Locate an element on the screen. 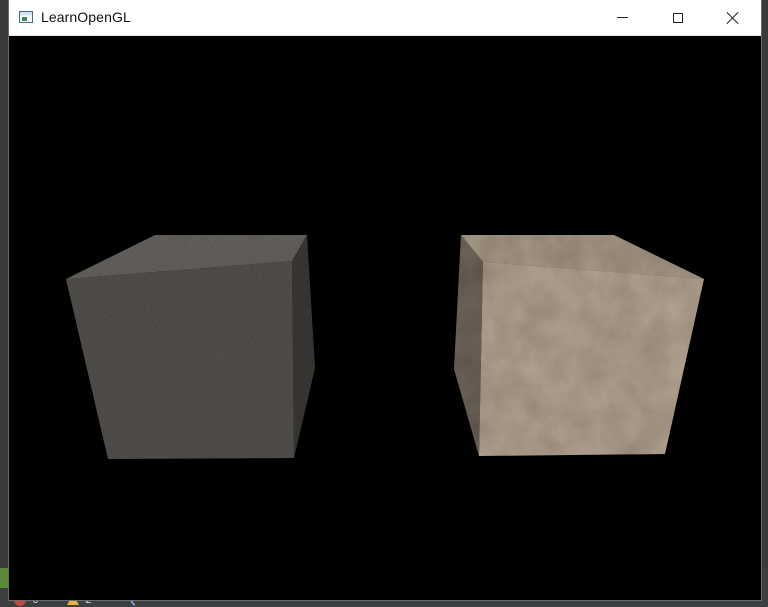 The image size is (768, 607). cube-left is located at coordinates (190, 347).